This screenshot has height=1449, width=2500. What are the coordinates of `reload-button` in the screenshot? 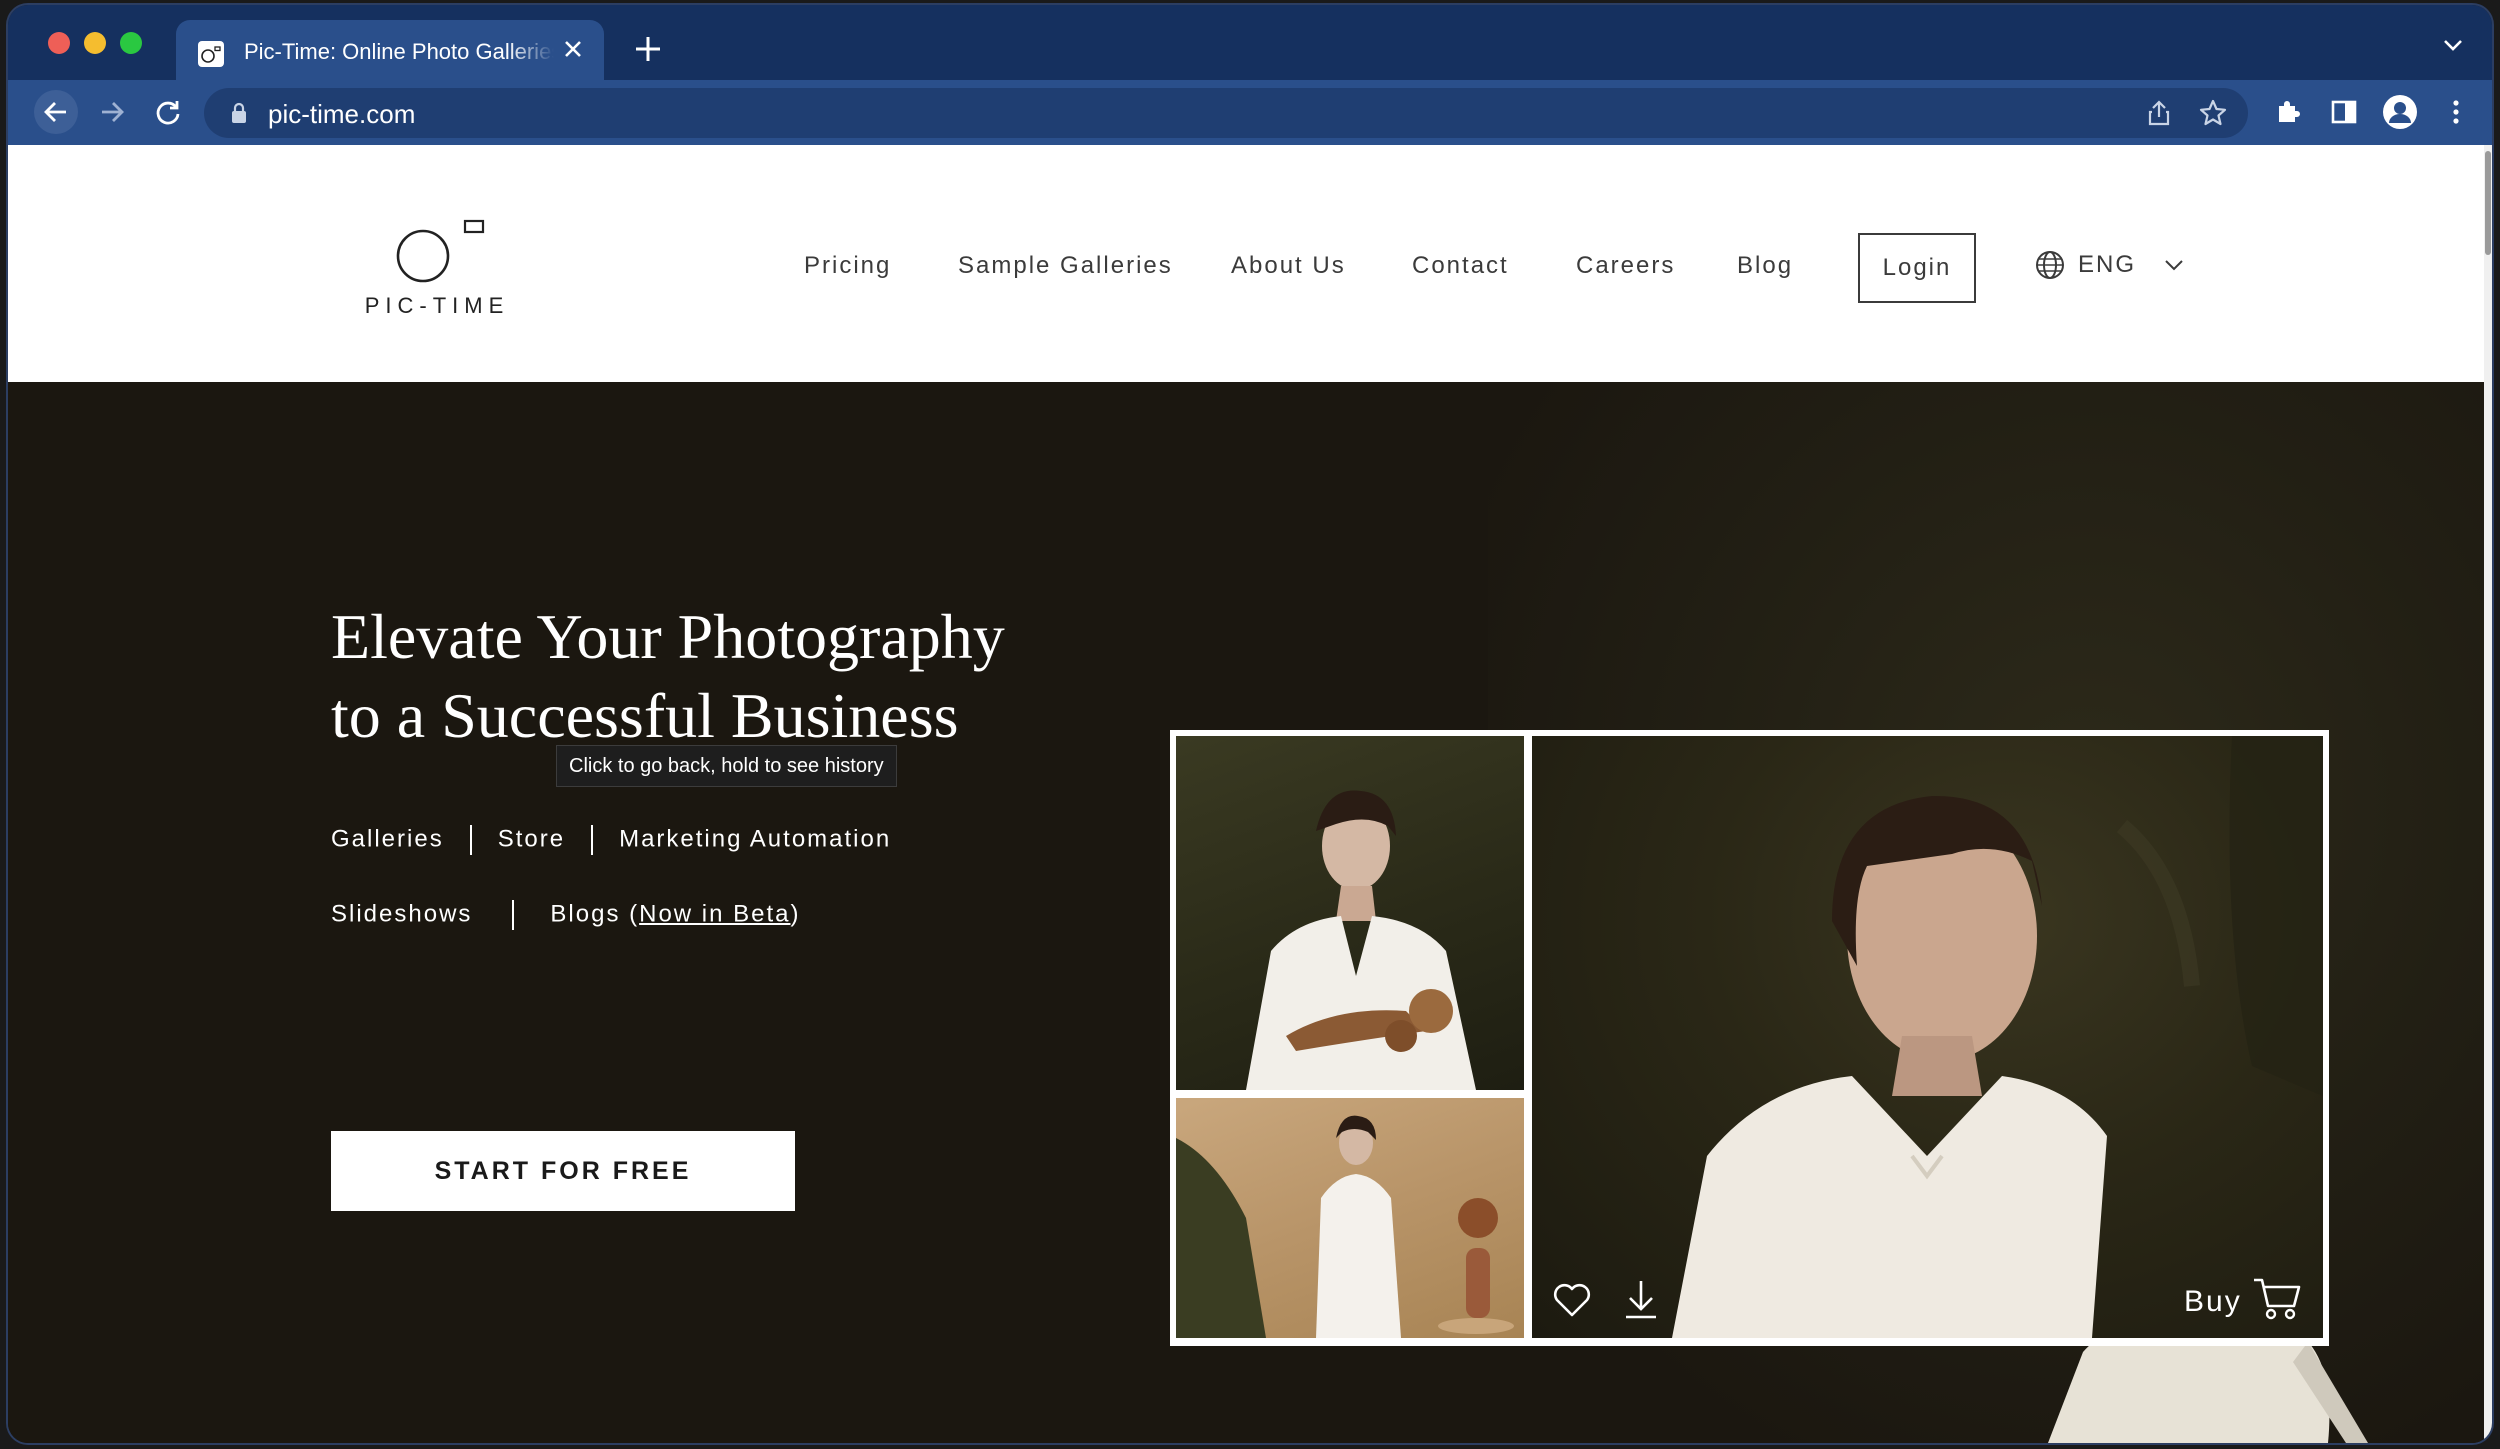 It's located at (168, 112).